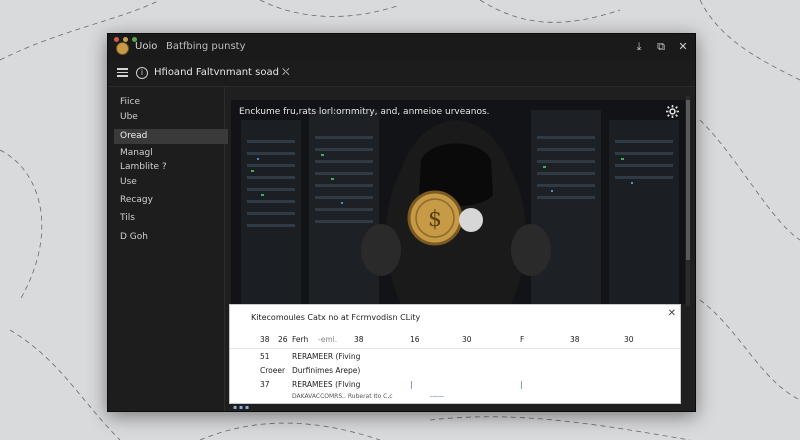 This screenshot has height=440, width=800. I want to click on header-cell: 26, so click(283, 339).